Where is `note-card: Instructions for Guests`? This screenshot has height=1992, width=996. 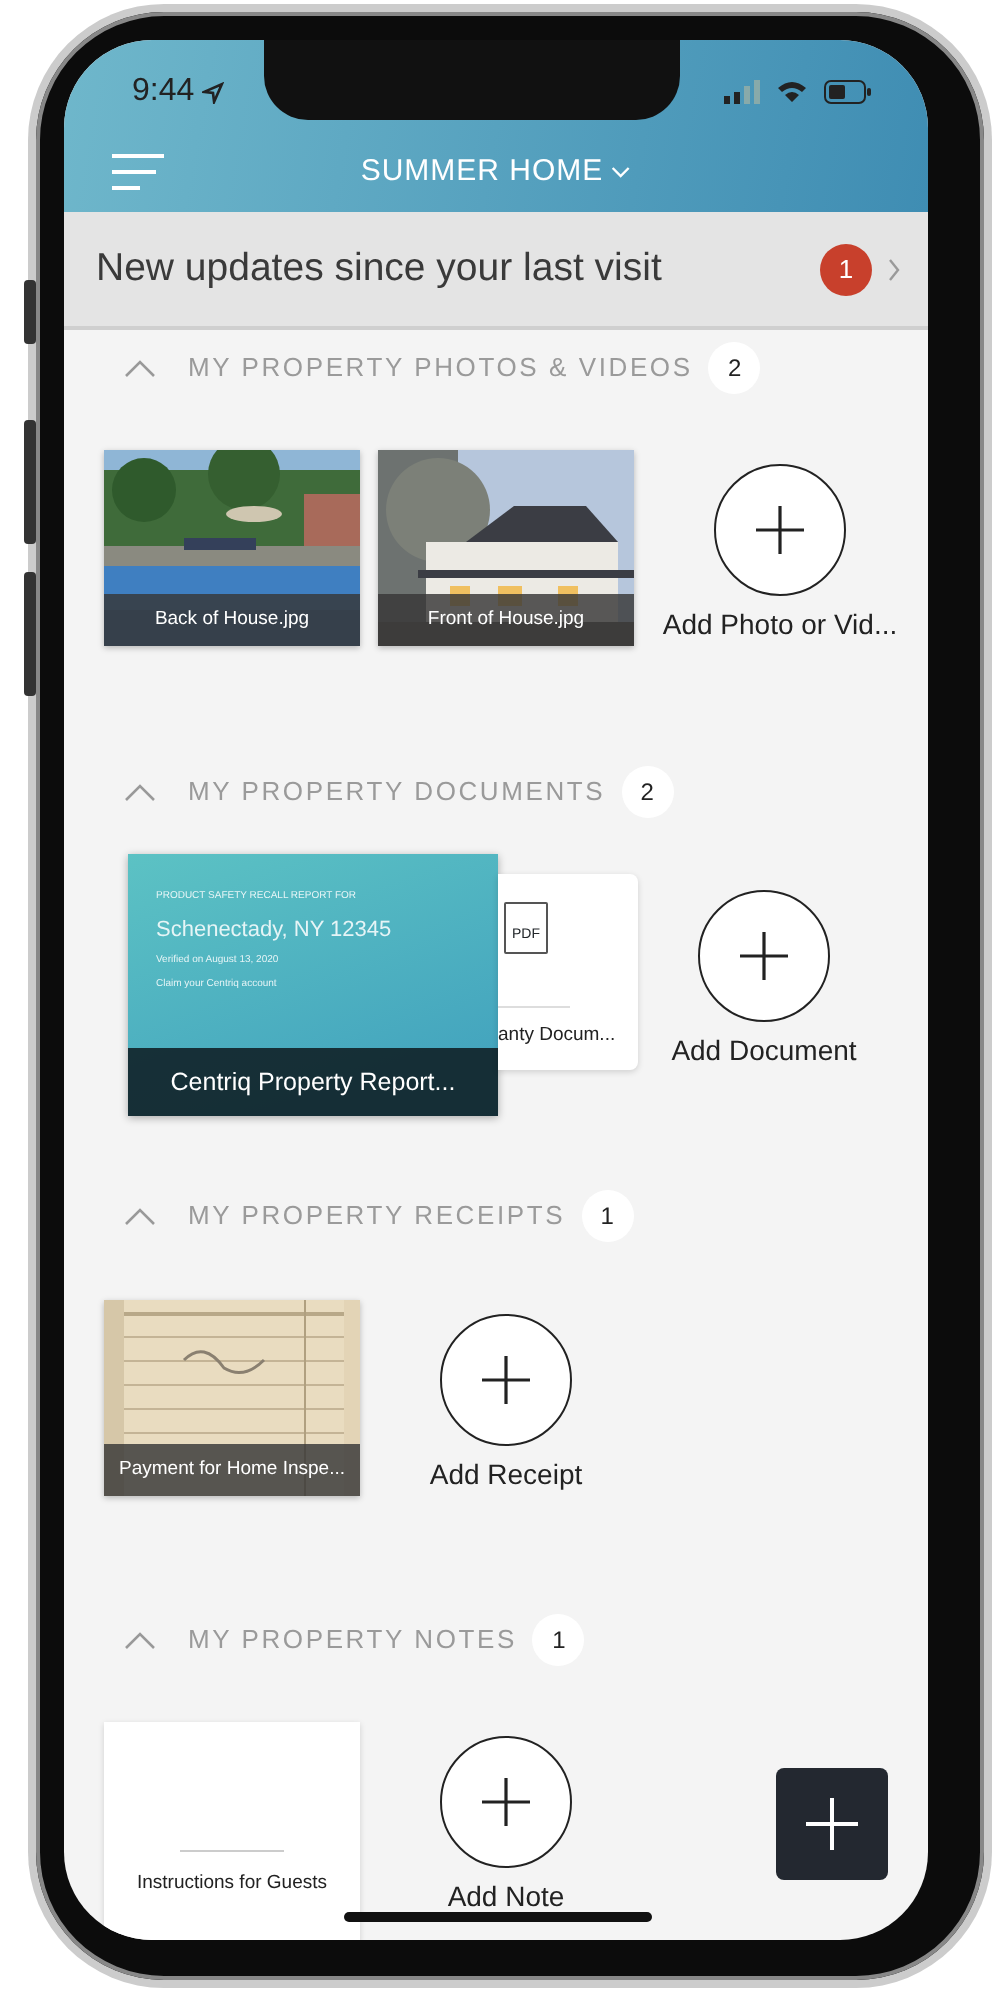
note-card: Instructions for Guests is located at coordinates (232, 1831).